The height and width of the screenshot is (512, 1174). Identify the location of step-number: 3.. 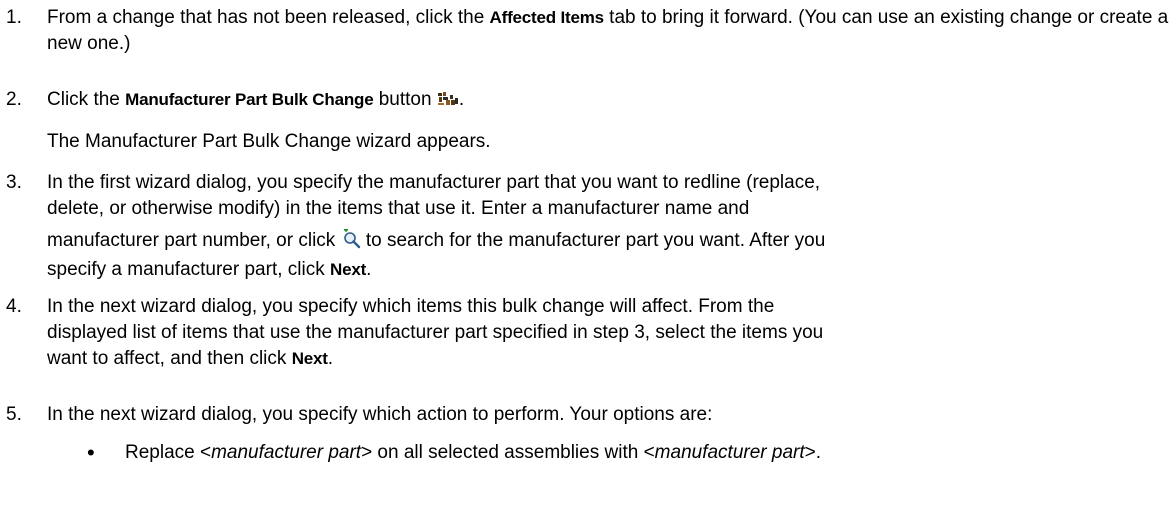
(14, 182).